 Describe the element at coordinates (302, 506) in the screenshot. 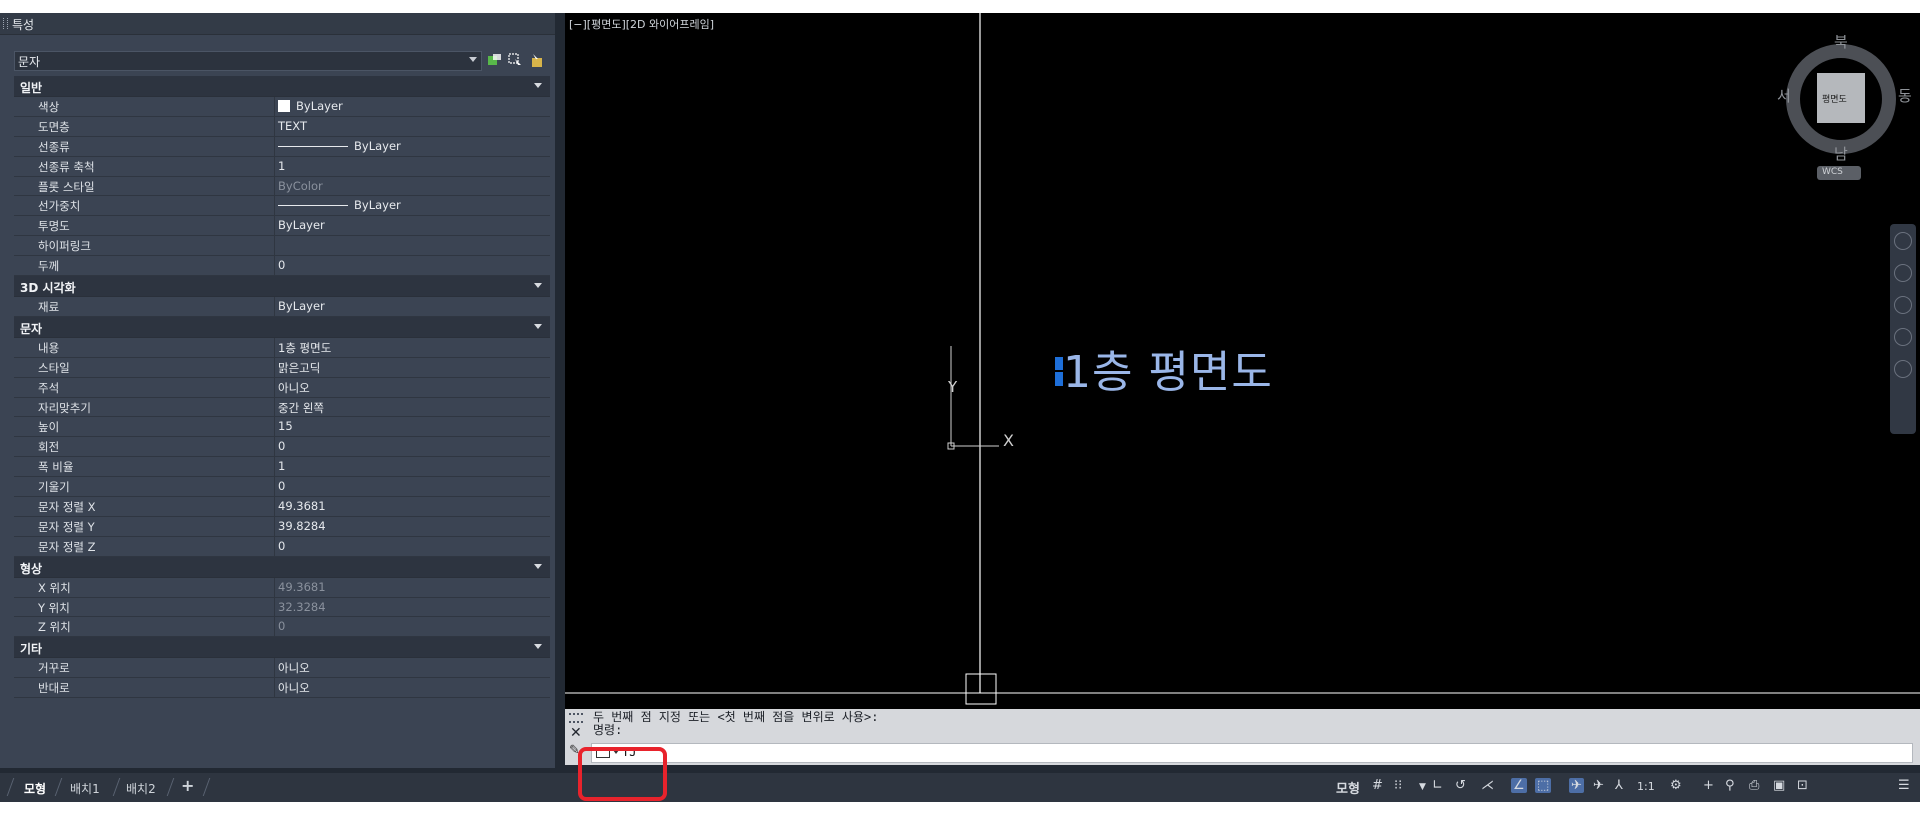

I see `property-value: 49.3681` at that location.